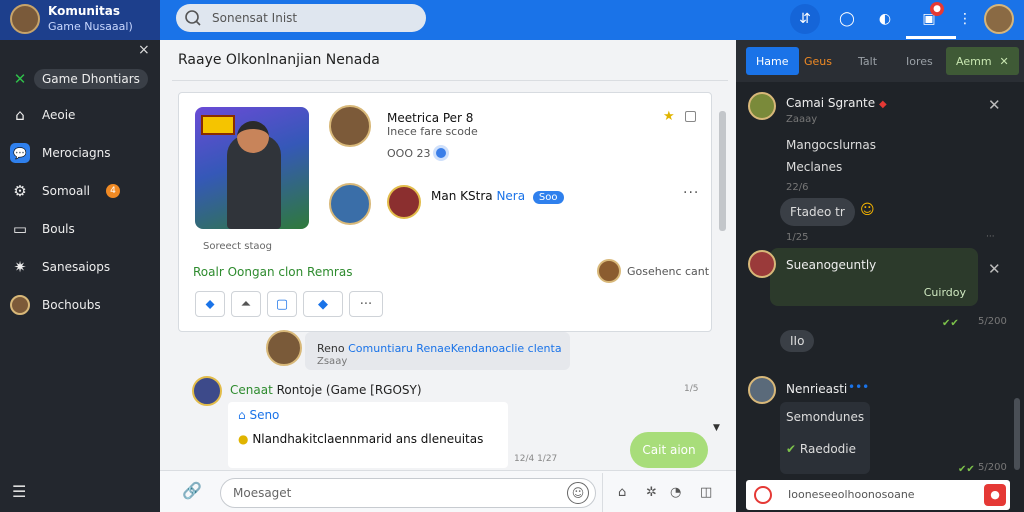  What do you see at coordinates (797, 187) in the screenshot?
I see `chat-time: 22/6` at bounding box center [797, 187].